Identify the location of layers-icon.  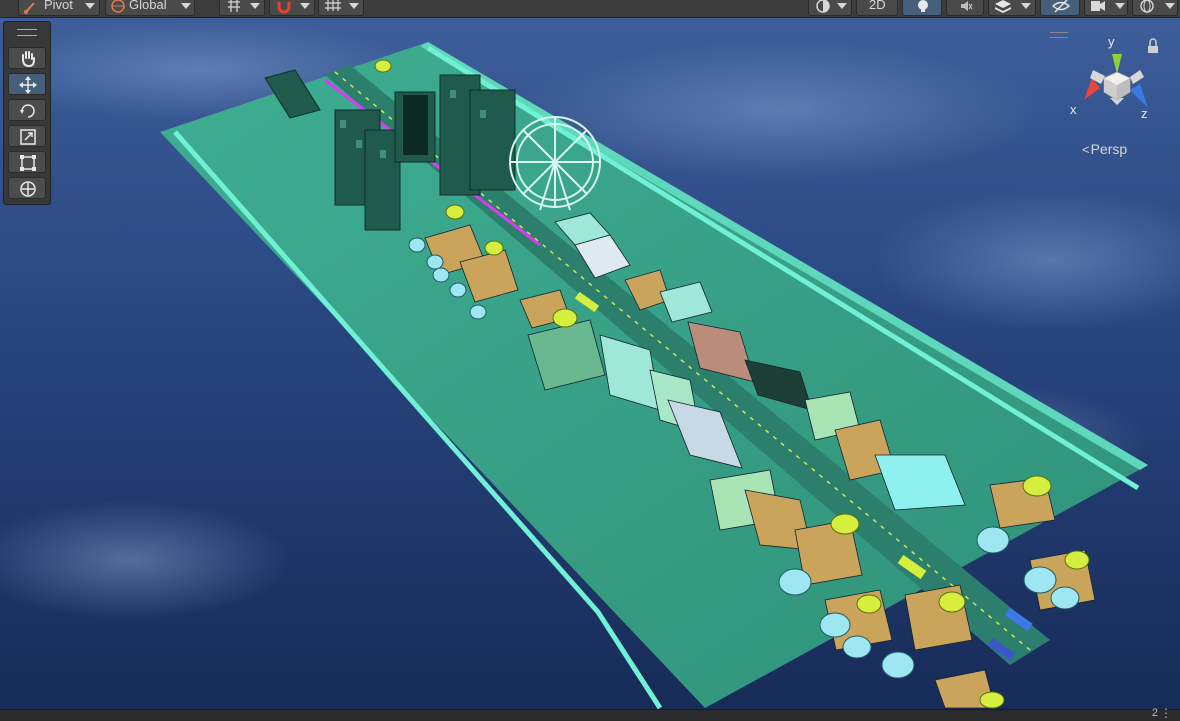
(1003, 6).